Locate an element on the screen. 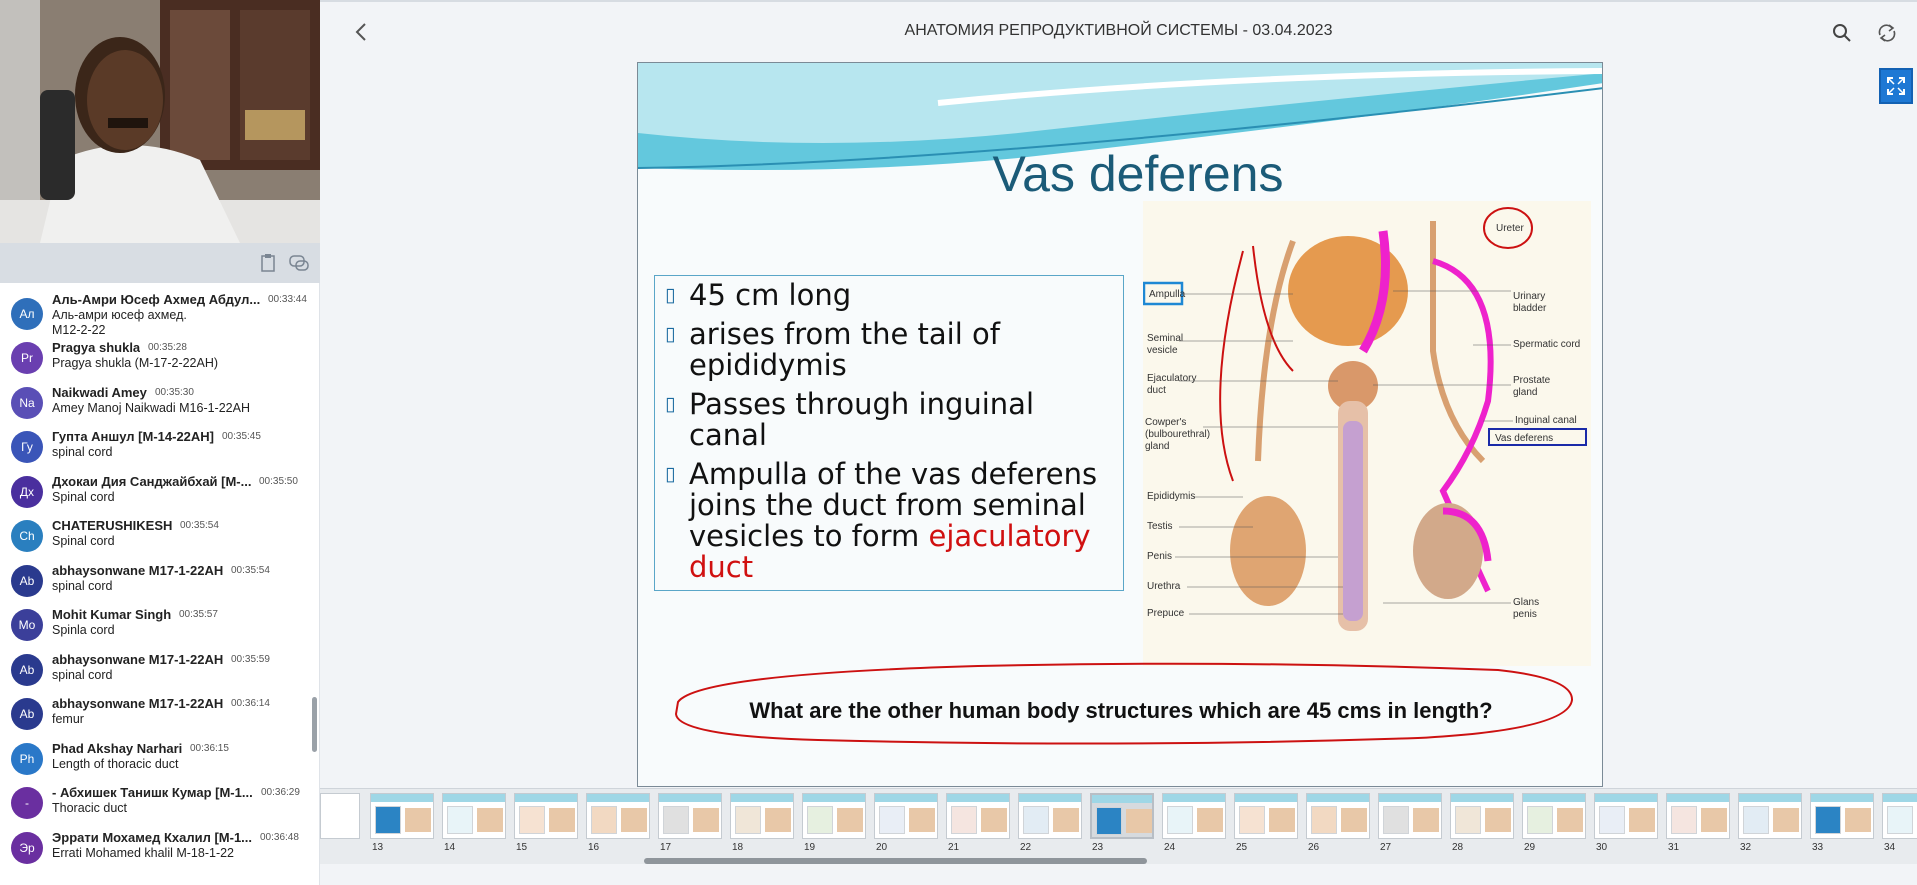 The image size is (1917, 885). slide-thumbnail-partial is located at coordinates (340, 816).